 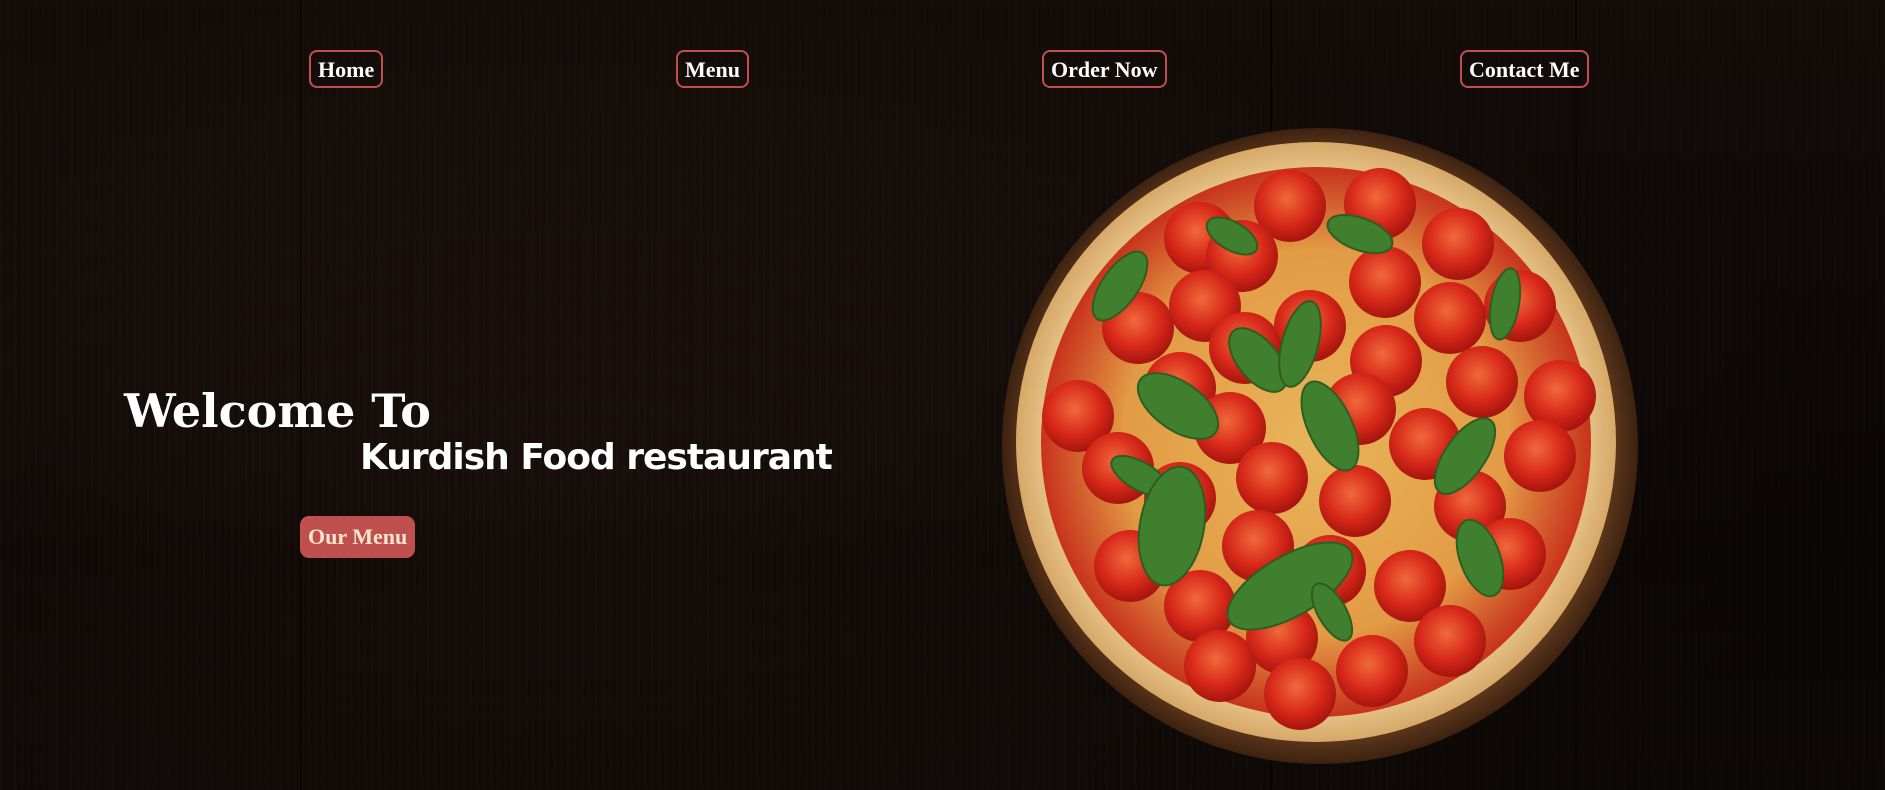 I want to click on restaurant-name: Kurdish Food restaurant, so click(x=596, y=457).